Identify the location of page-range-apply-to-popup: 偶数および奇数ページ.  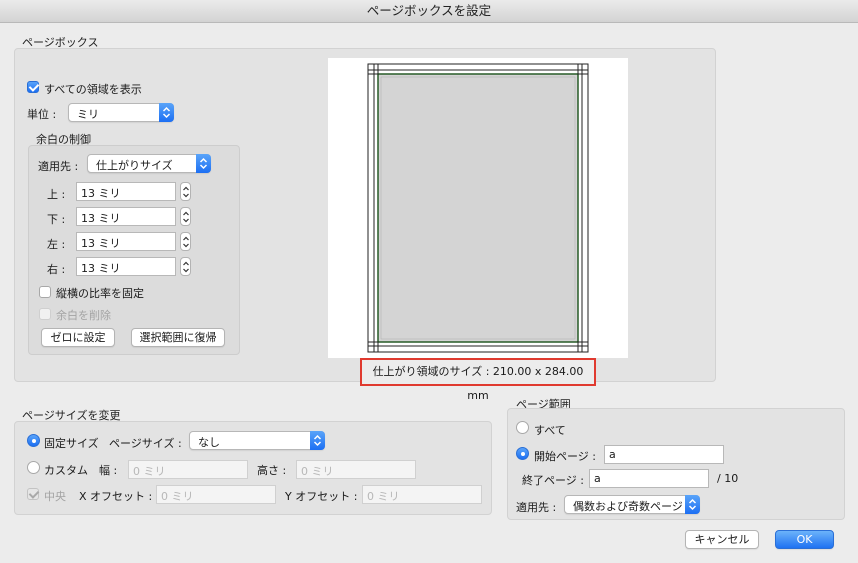
(632, 504).